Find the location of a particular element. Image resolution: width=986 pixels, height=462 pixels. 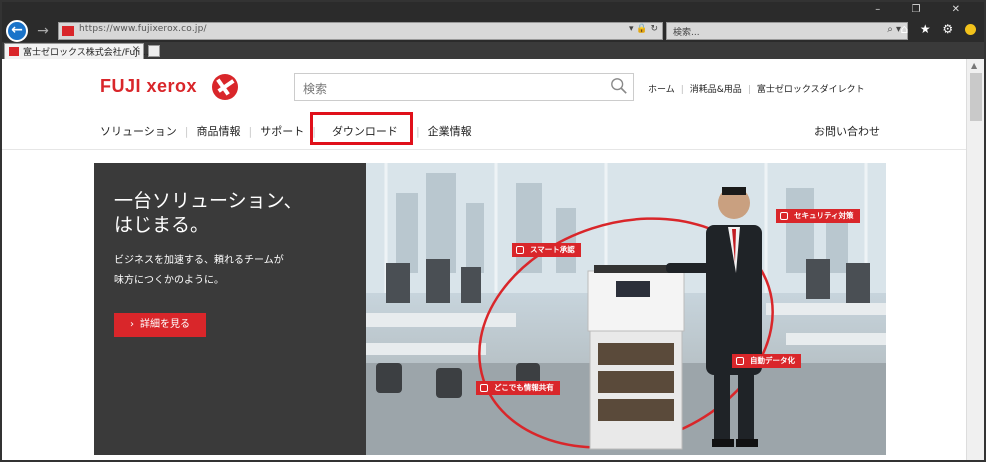

tab-close-icon: × is located at coordinates (136, 49).